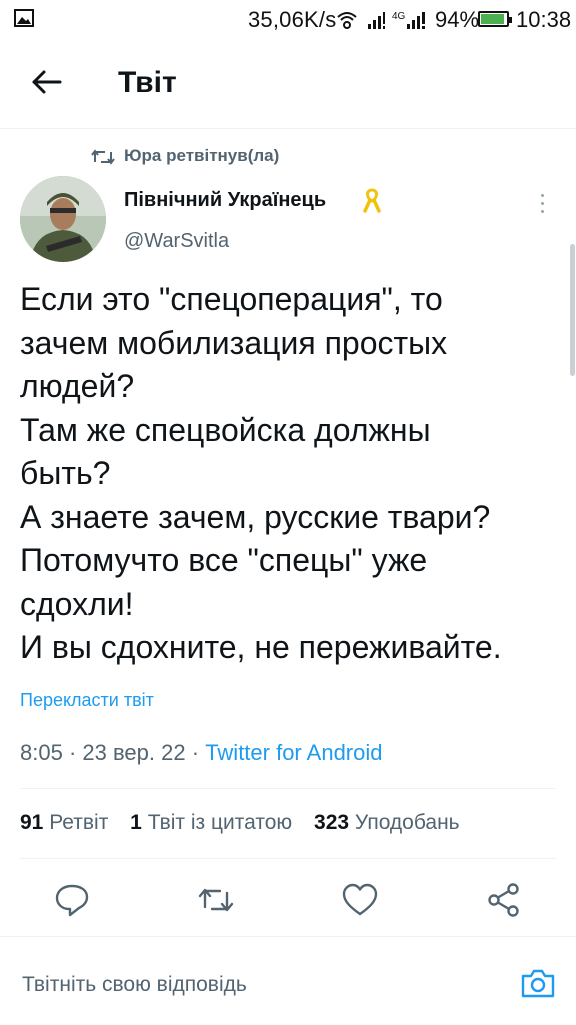 This screenshot has width=576, height=1025. I want to click on battery-percentage: 94%, so click(457, 19).